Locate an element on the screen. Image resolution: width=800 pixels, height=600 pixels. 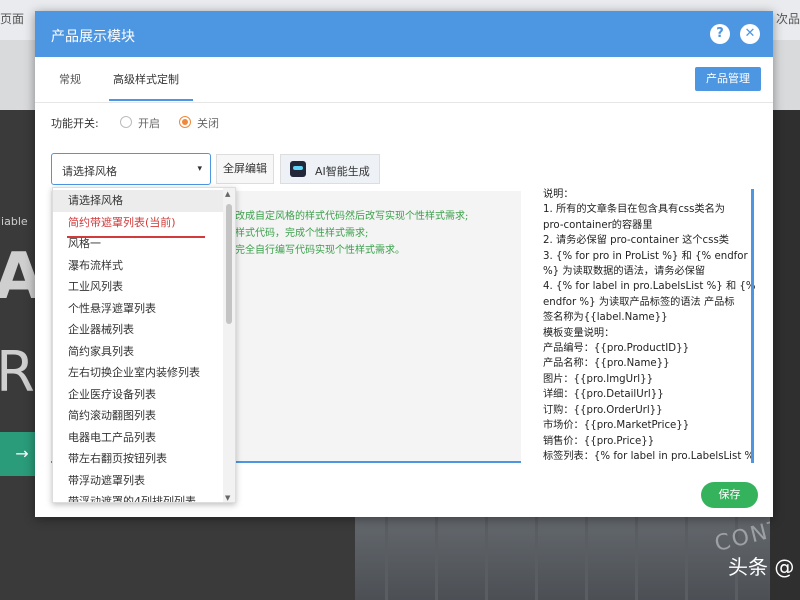
code-line: 改成自定风格的样式代码然后改写实现个性样式需求; is located at coordinates (352, 216).